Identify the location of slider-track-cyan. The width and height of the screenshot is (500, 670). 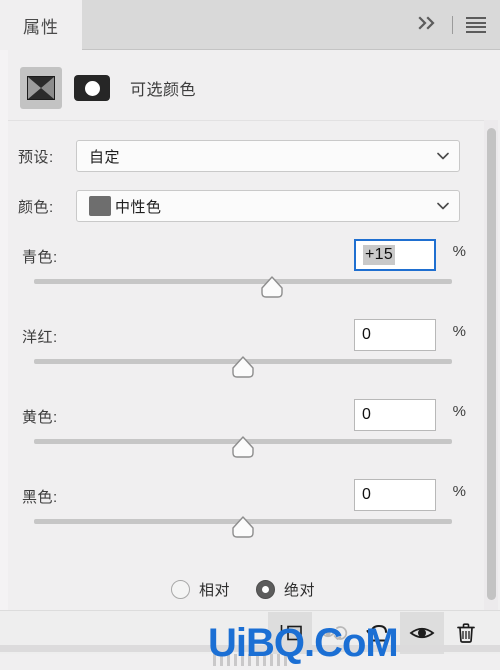
(243, 281).